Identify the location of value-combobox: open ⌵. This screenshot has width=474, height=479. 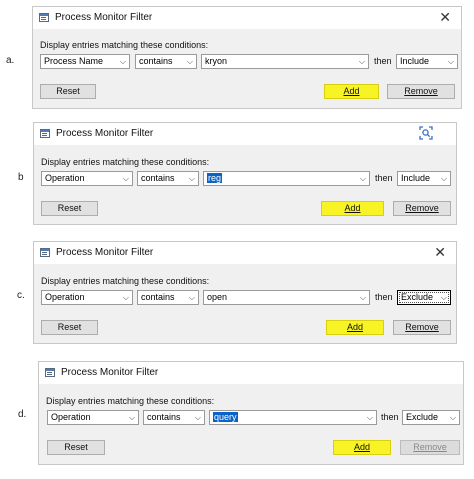
(286, 297).